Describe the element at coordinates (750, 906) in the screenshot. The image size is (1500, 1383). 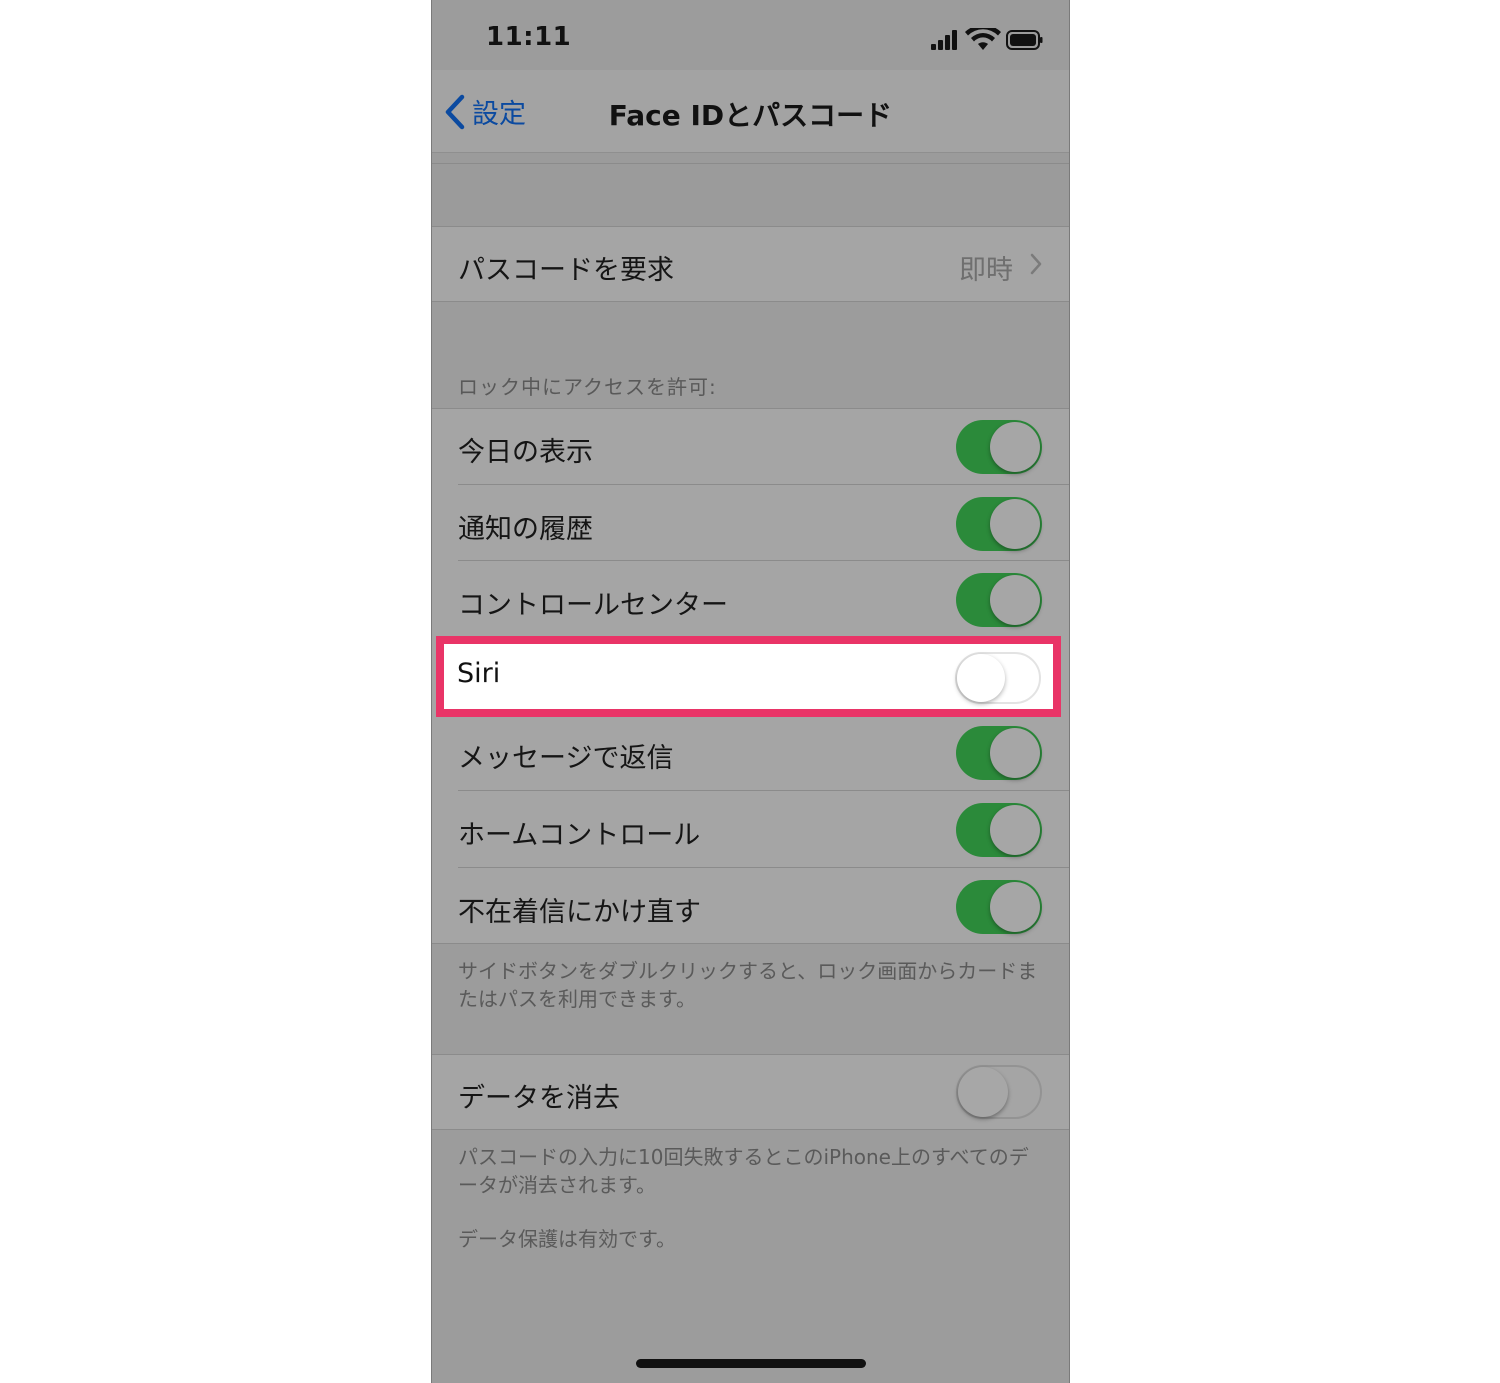
I see `return-missed-calls-row: 不在着信にかけ直す` at that location.